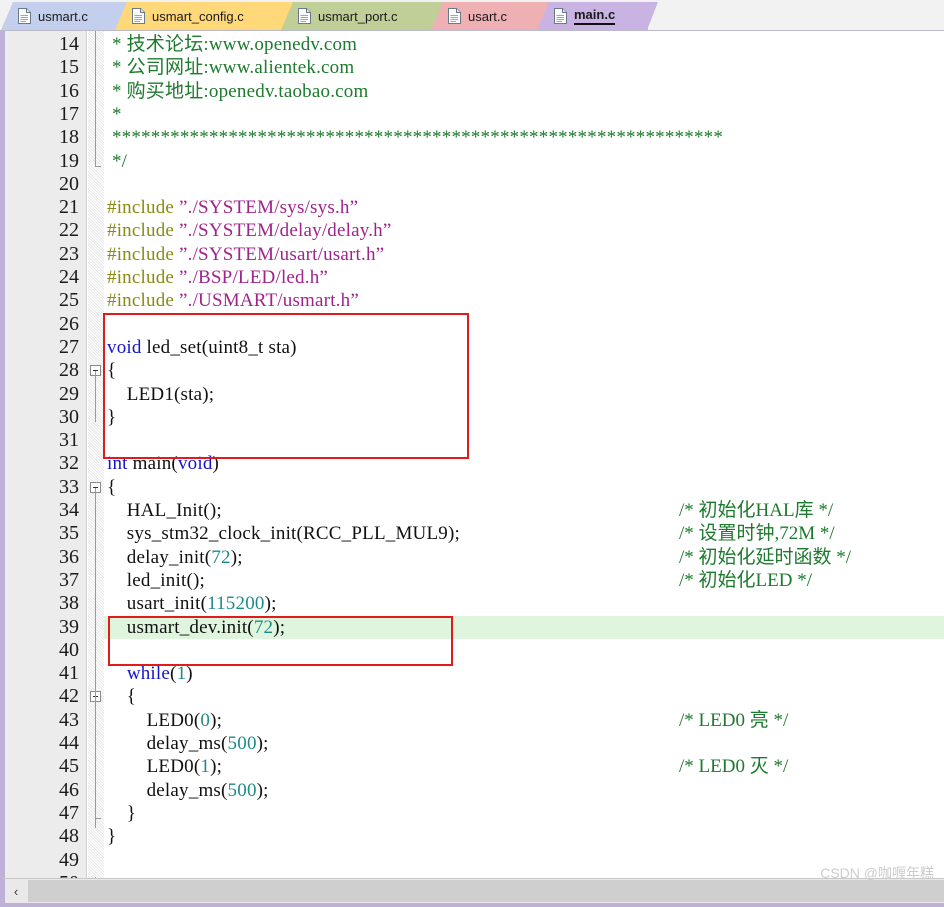 This screenshot has height=907, width=944. Describe the element at coordinates (474, 650) in the screenshot. I see `code-line: 40` at that location.